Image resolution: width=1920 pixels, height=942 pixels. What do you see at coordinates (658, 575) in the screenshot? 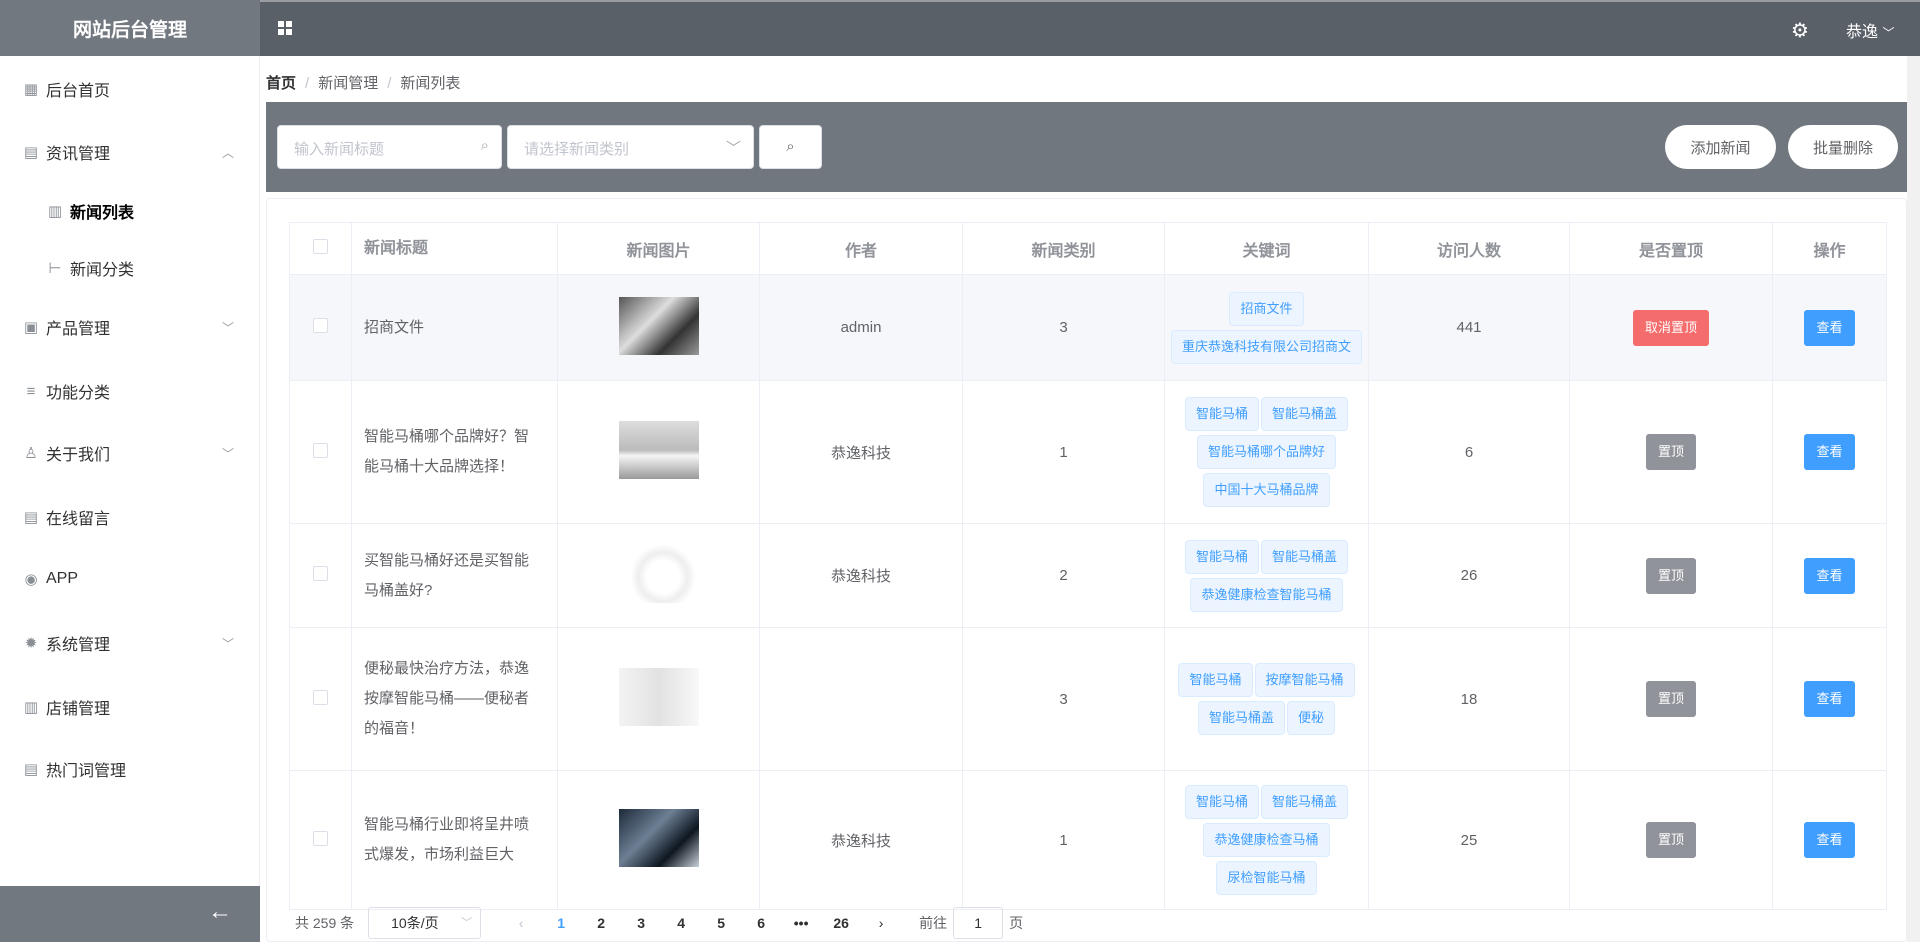
I see `news-image-cell` at bounding box center [658, 575].